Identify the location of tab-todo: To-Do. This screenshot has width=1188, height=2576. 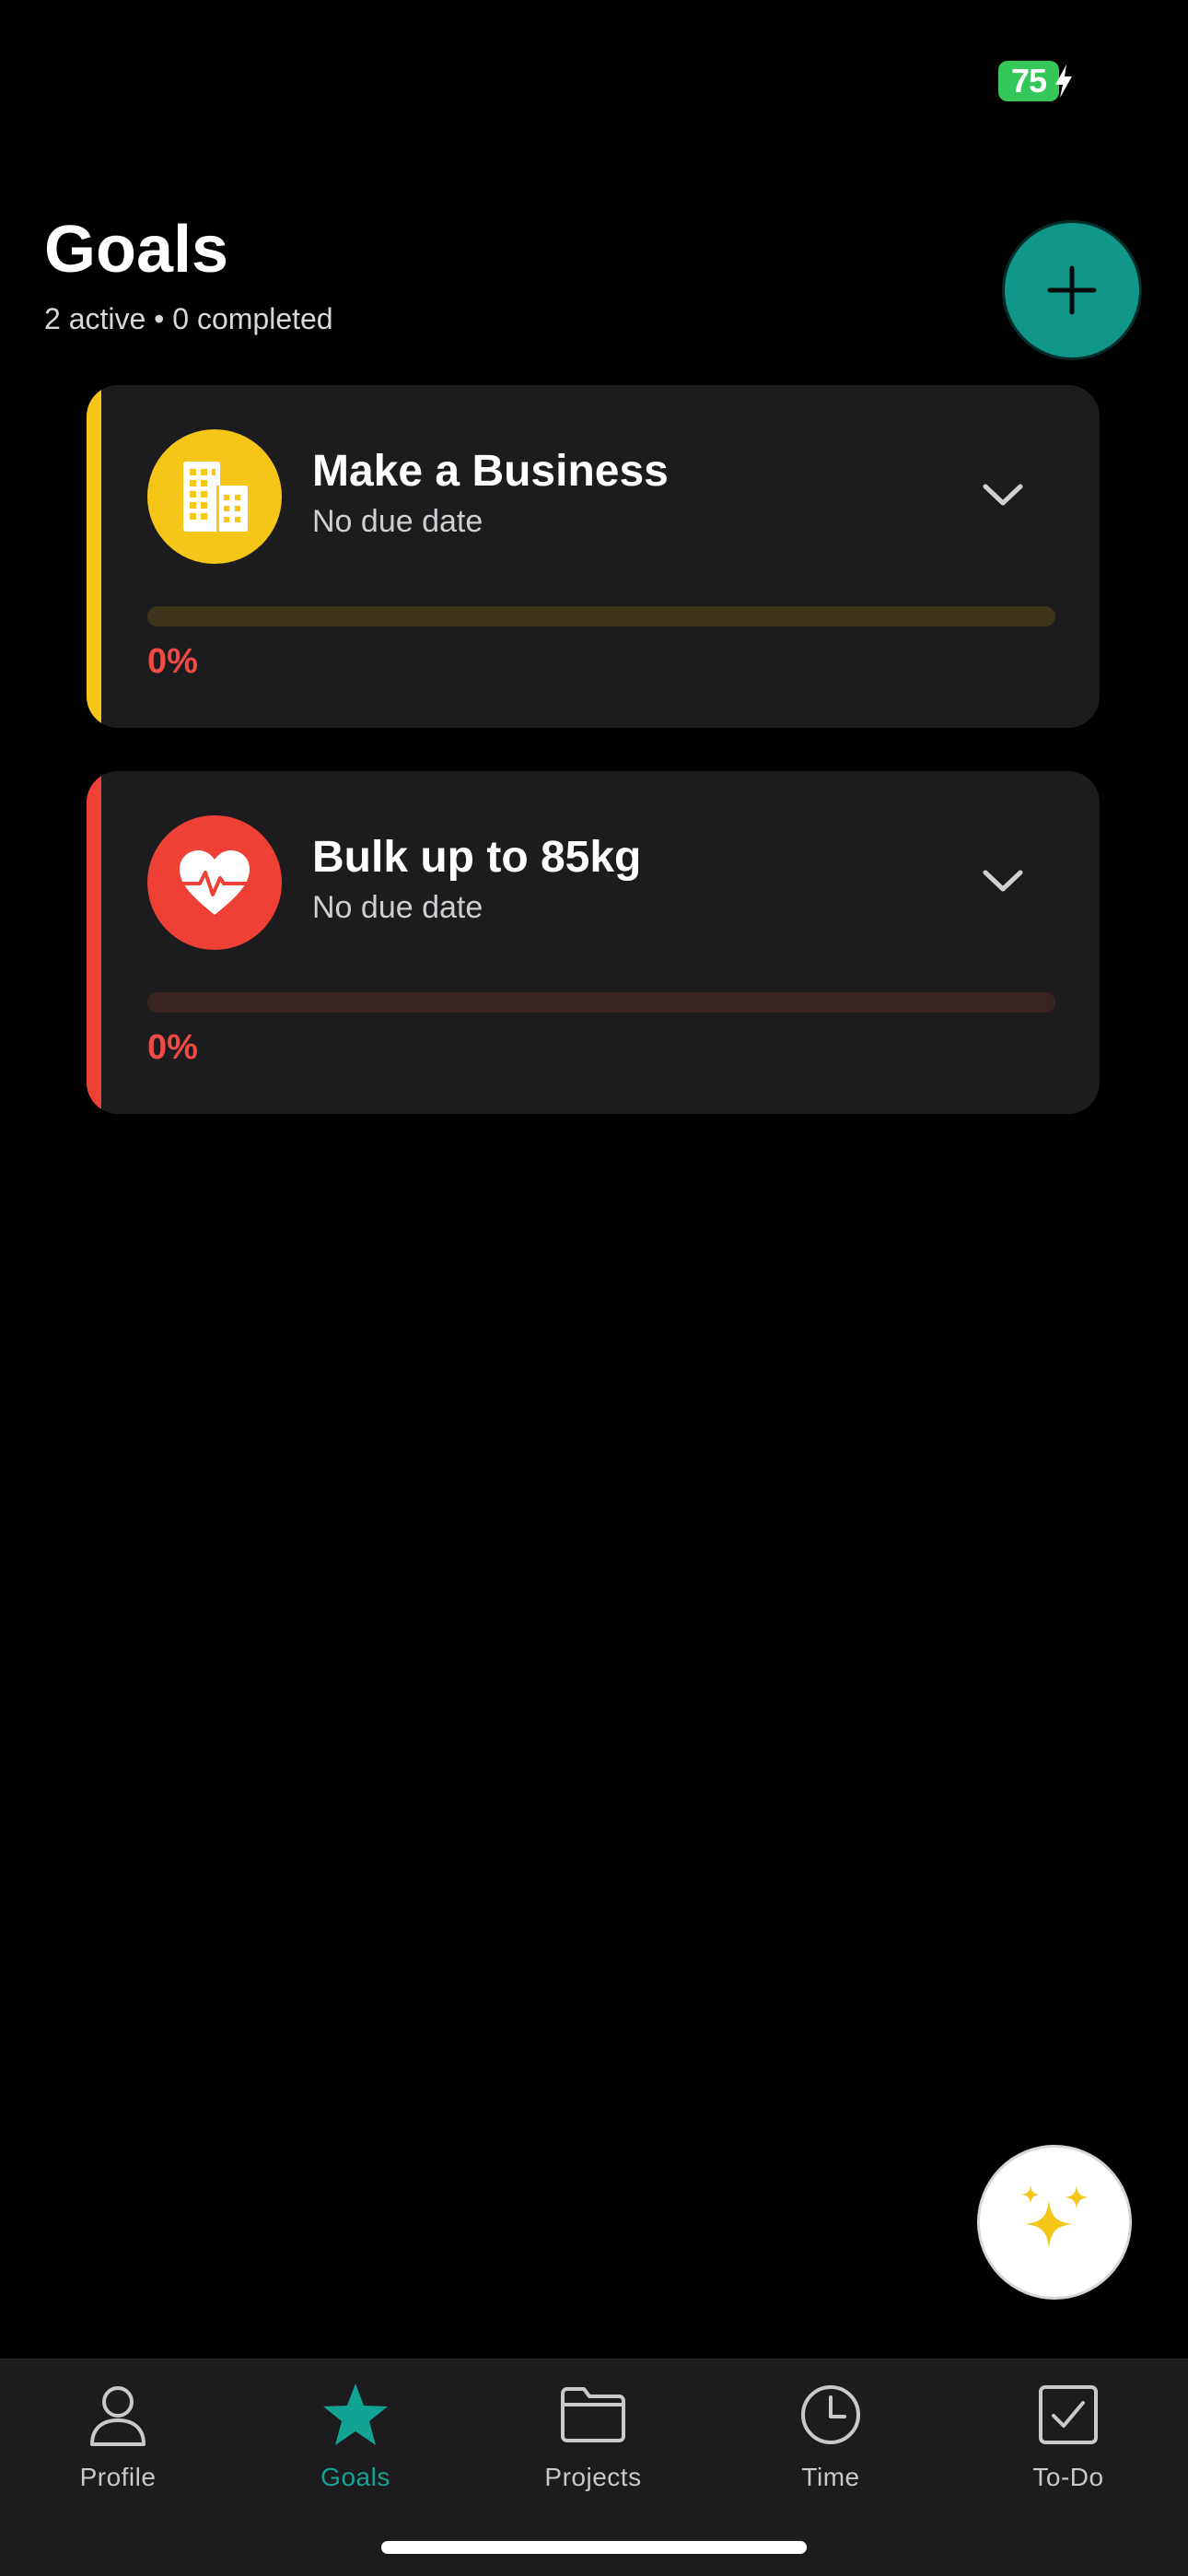
(1068, 2442).